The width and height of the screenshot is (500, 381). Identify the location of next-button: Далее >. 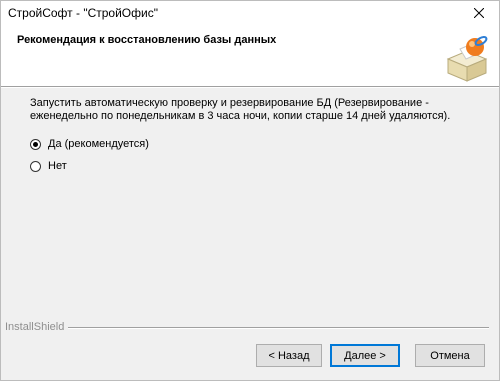
(365, 355).